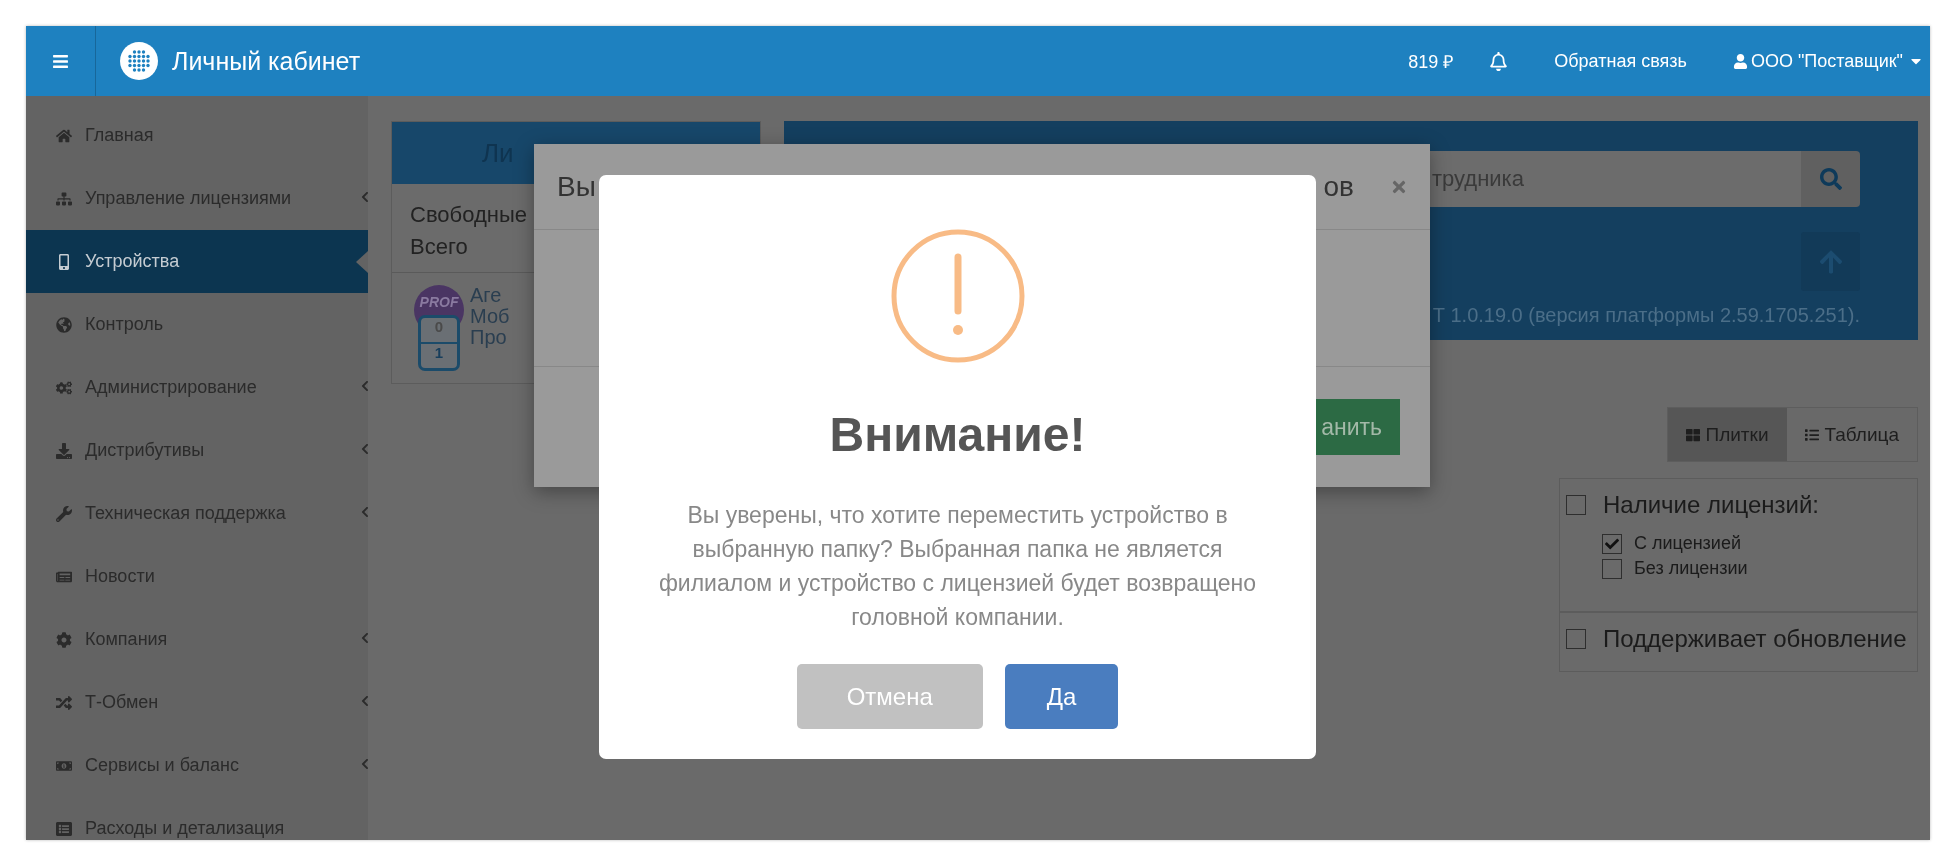 This screenshot has width=1957, height=867. I want to click on device-text: Про, so click(489, 337).